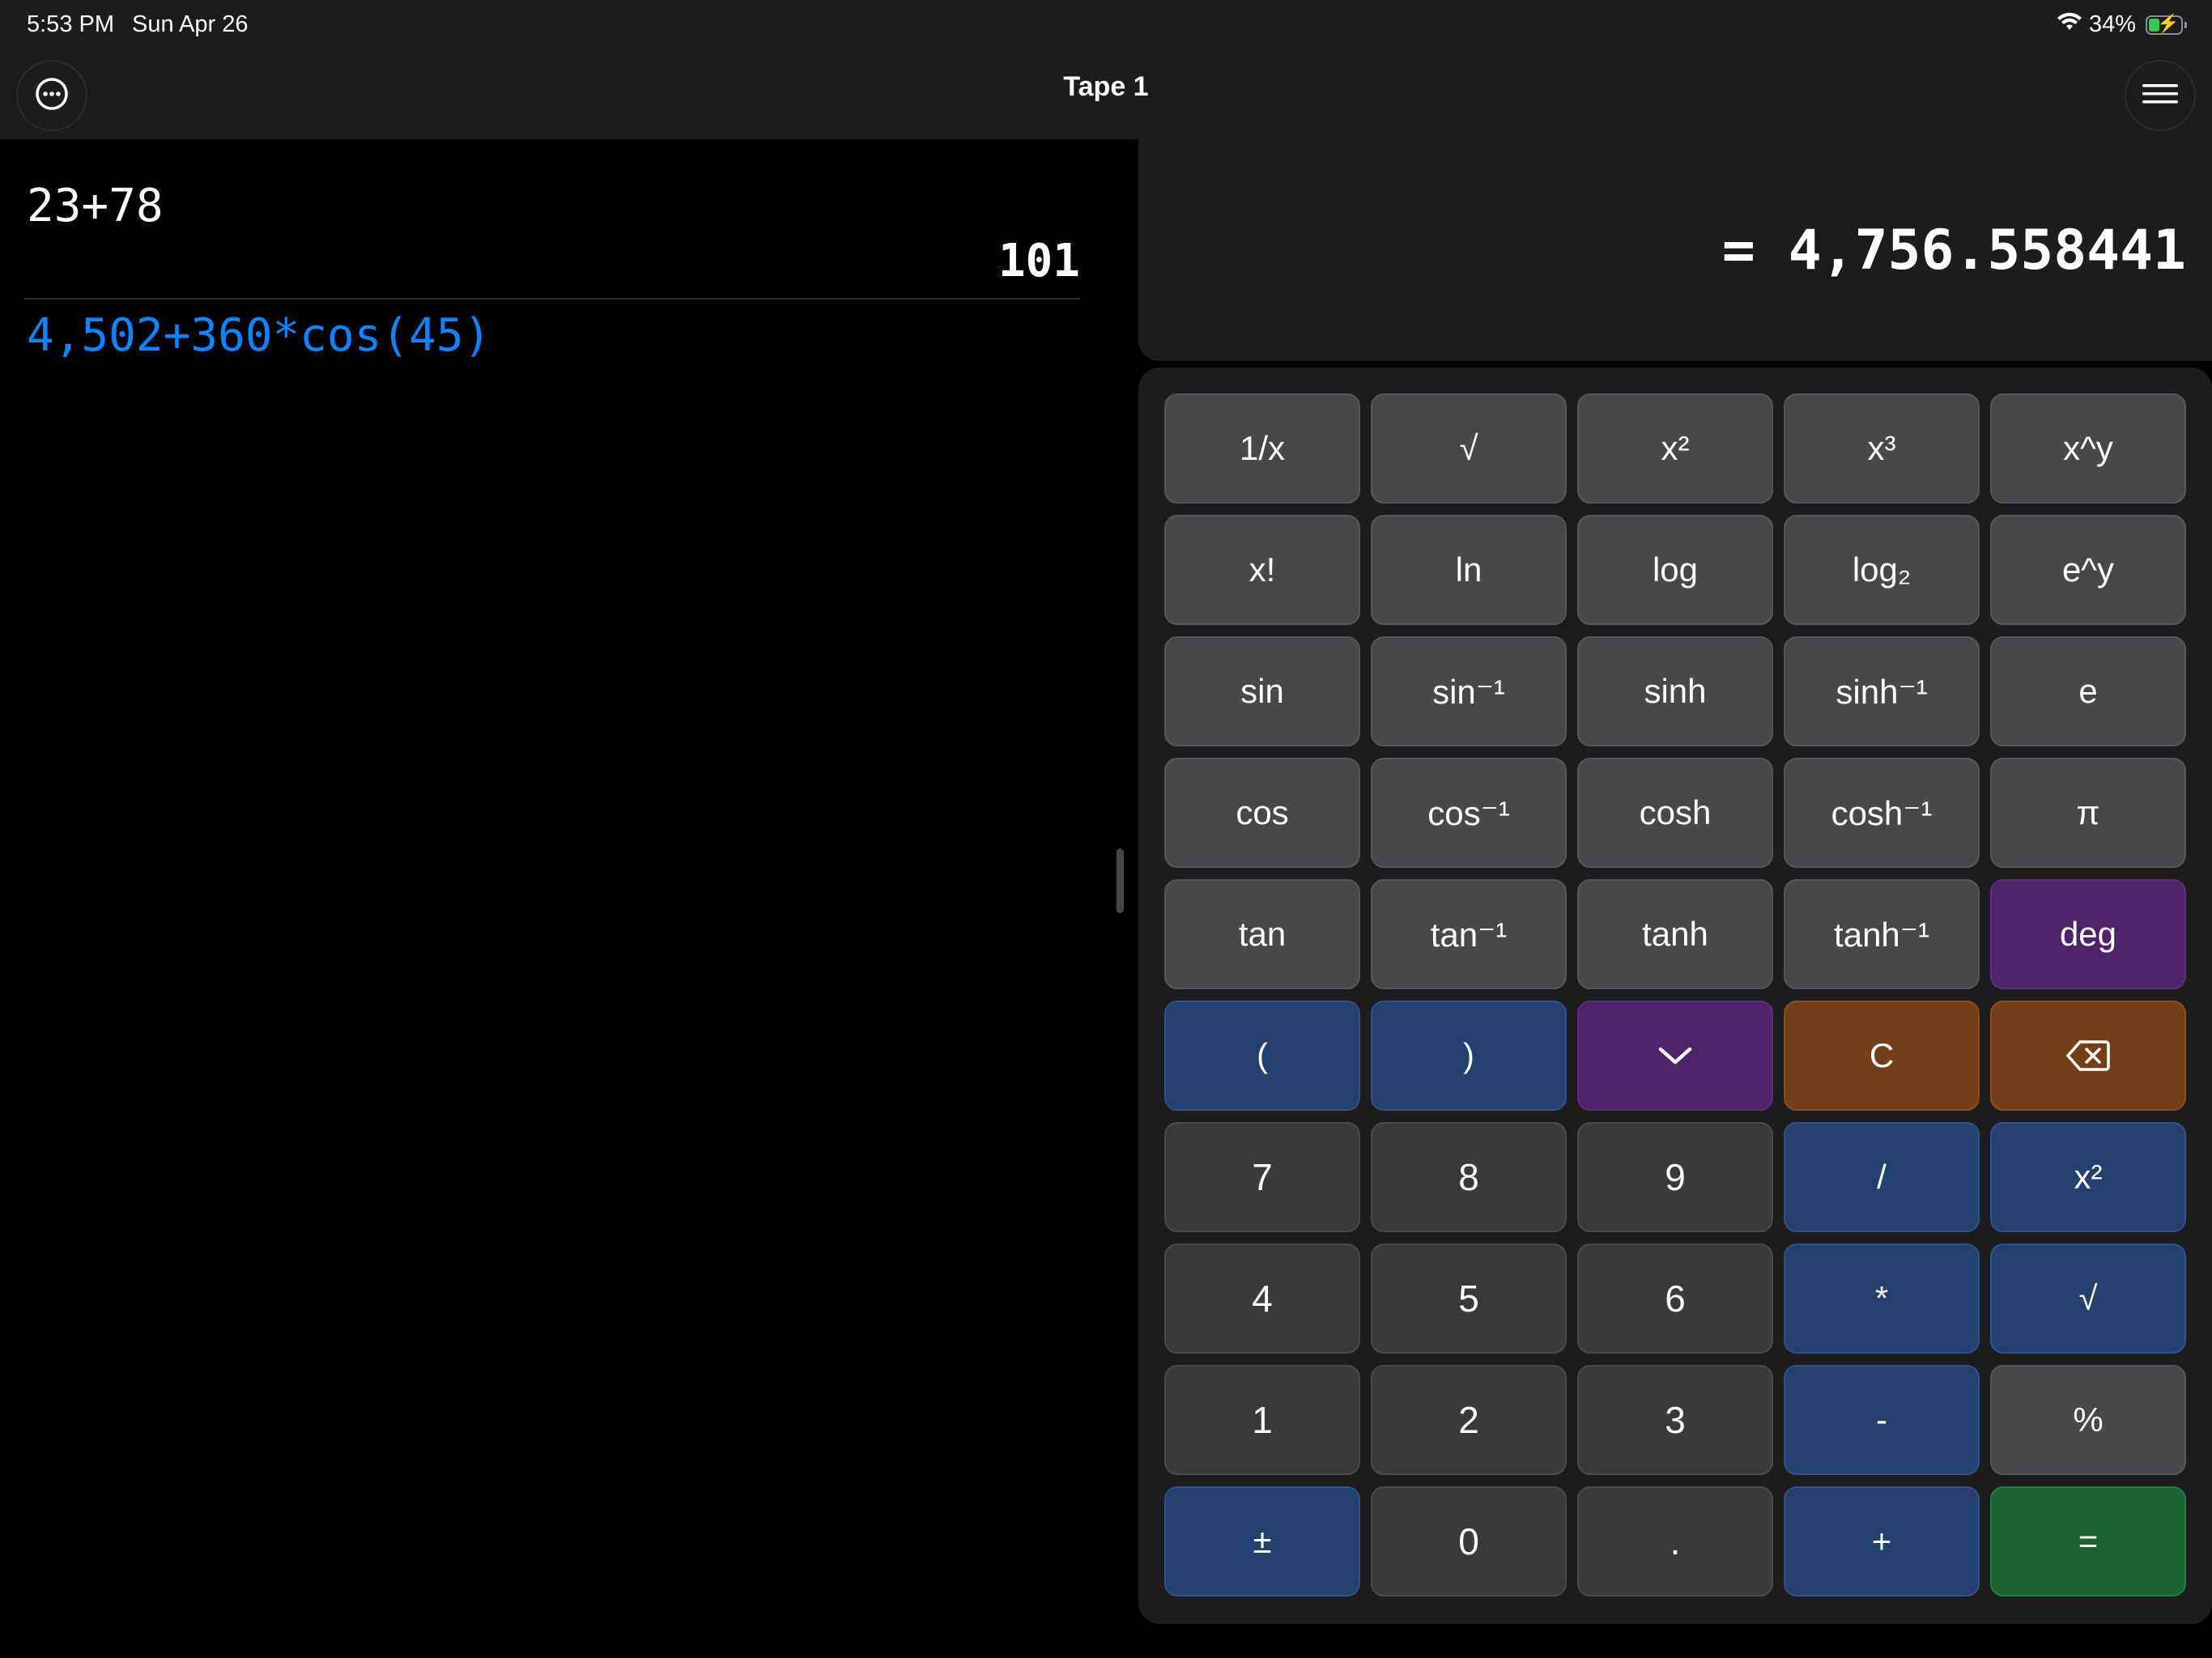 This screenshot has width=2212, height=1658. I want to click on acosh-key: cosh⁻¹, so click(1882, 813).